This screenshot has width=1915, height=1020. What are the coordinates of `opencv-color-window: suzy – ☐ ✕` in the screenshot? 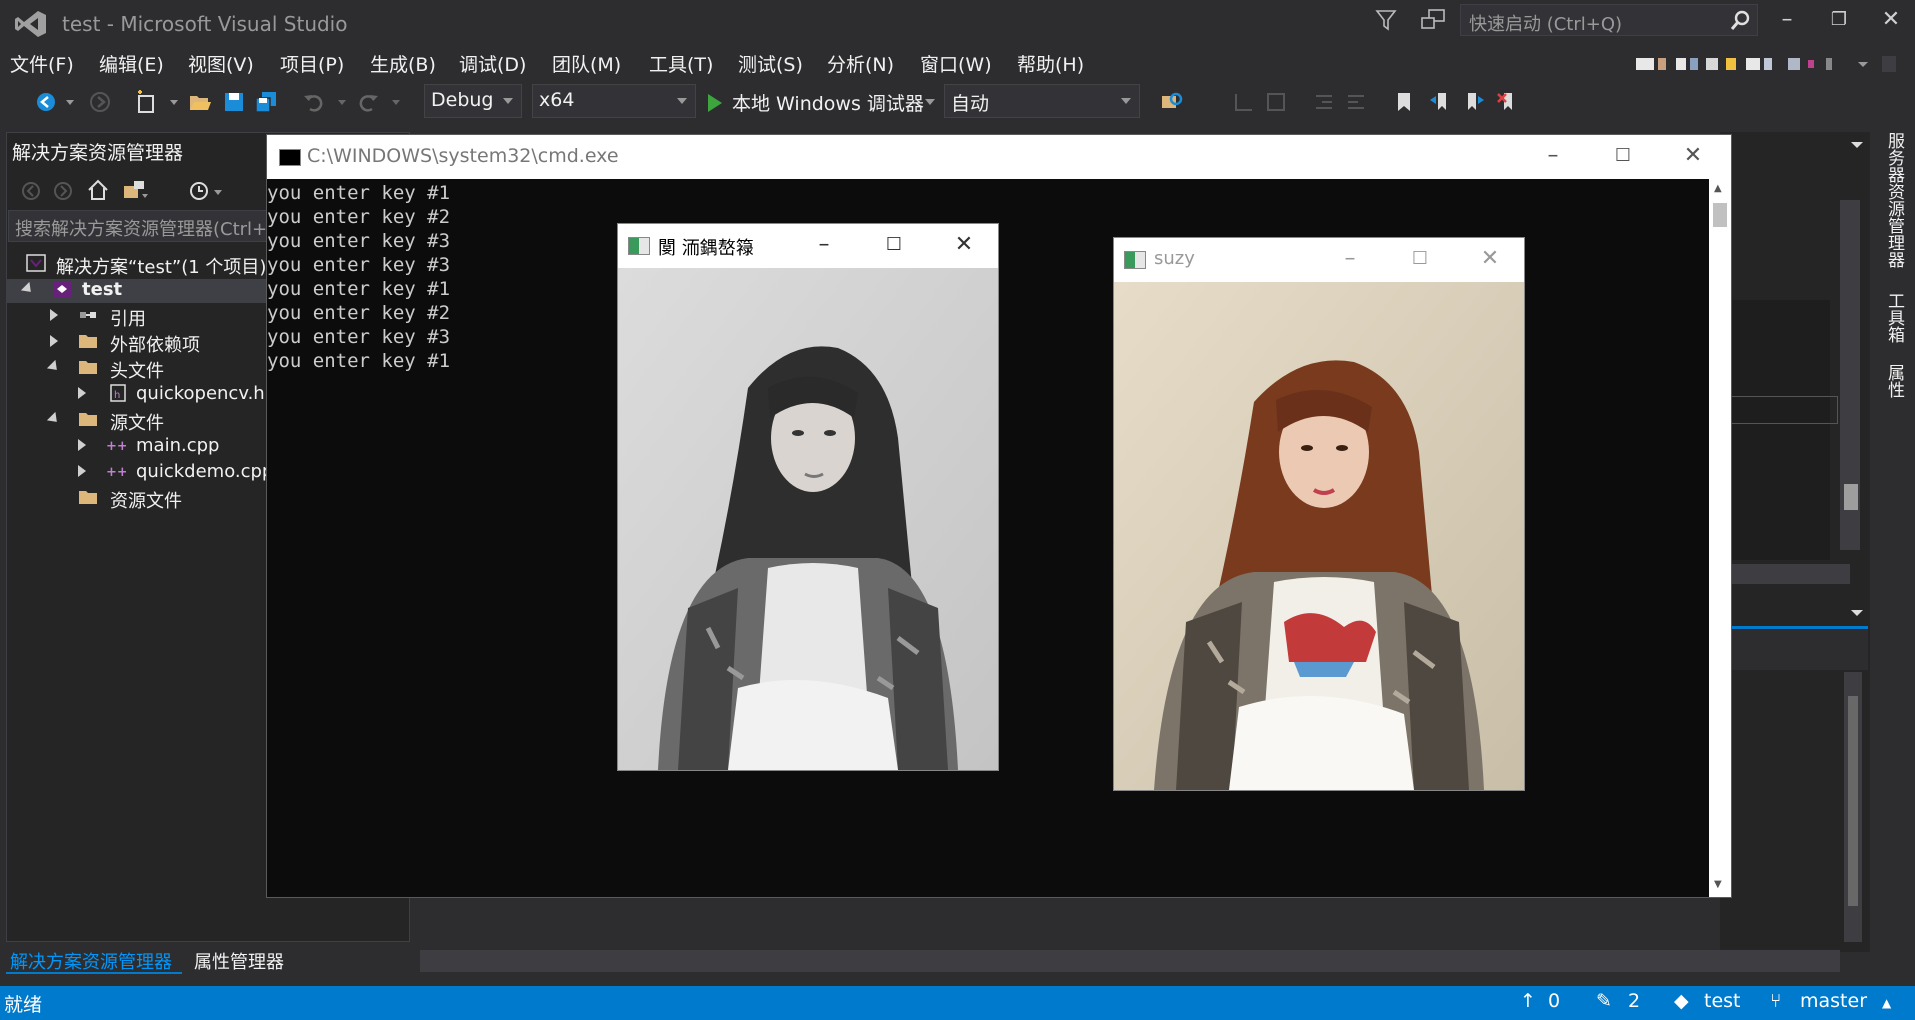 It's located at (1319, 514).